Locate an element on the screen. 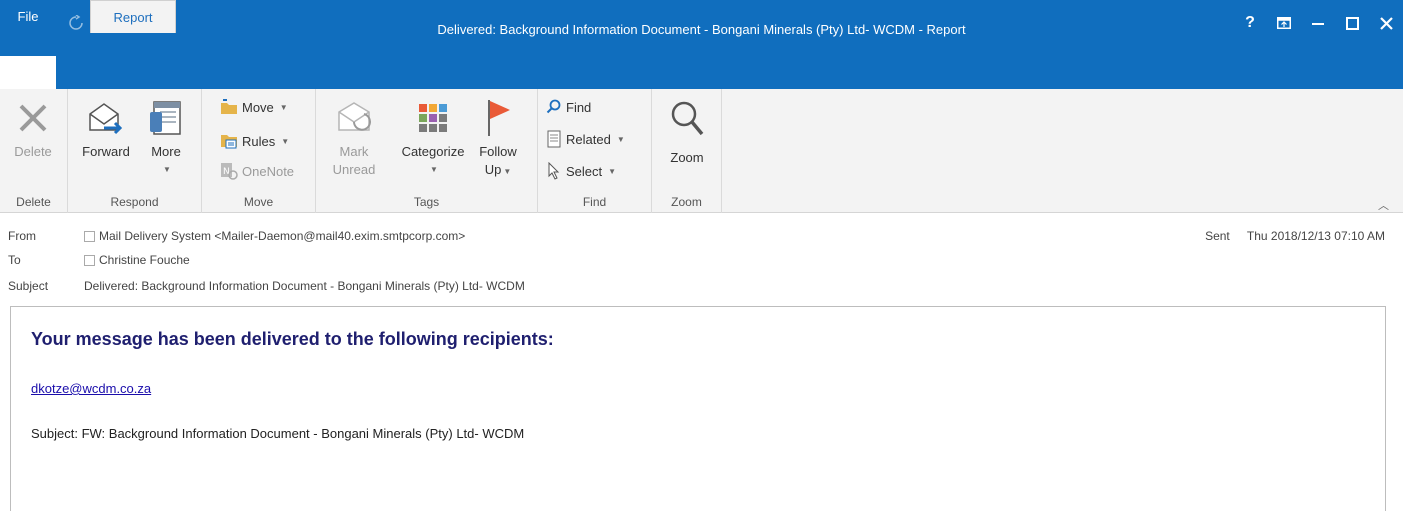 The height and width of the screenshot is (511, 1403). zoom-group: Zoom Zoom is located at coordinates (687, 151).